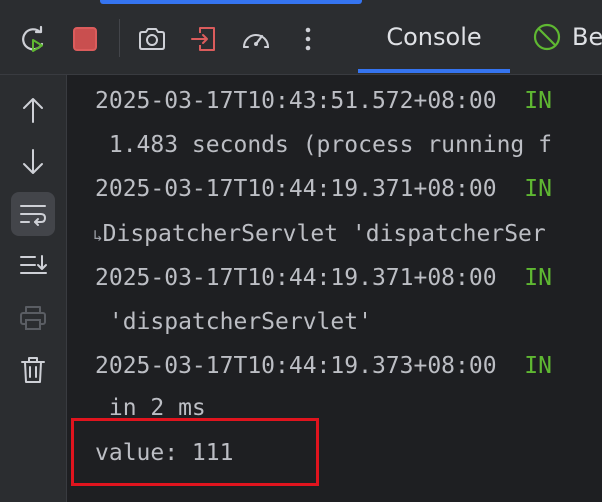 The image size is (602, 502). What do you see at coordinates (324, 234) in the screenshot?
I see `log-message: DispatcherServlet 'dispatcherSer` at bounding box center [324, 234].